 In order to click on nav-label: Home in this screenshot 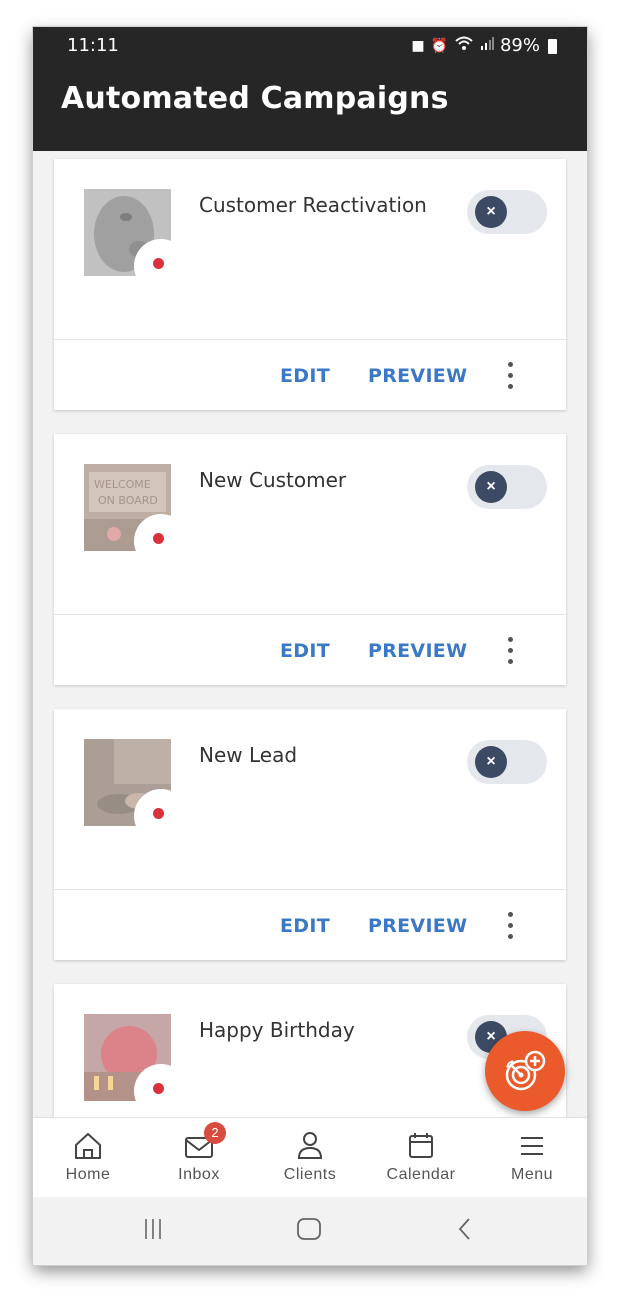, I will do `click(88, 1174)`.